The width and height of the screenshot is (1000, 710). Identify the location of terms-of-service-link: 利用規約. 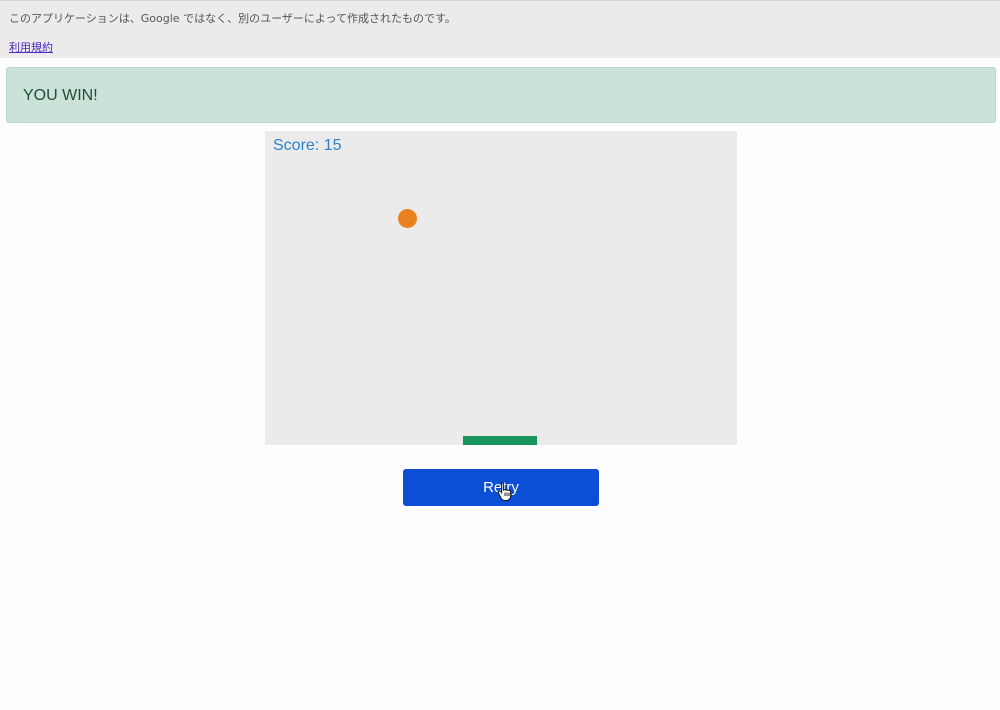
(31, 47).